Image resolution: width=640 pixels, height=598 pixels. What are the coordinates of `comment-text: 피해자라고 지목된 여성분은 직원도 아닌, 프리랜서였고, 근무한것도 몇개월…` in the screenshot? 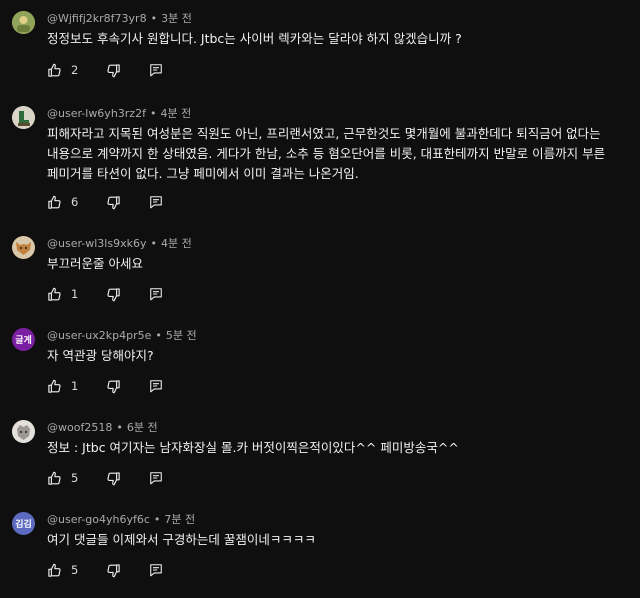 It's located at (337, 154).